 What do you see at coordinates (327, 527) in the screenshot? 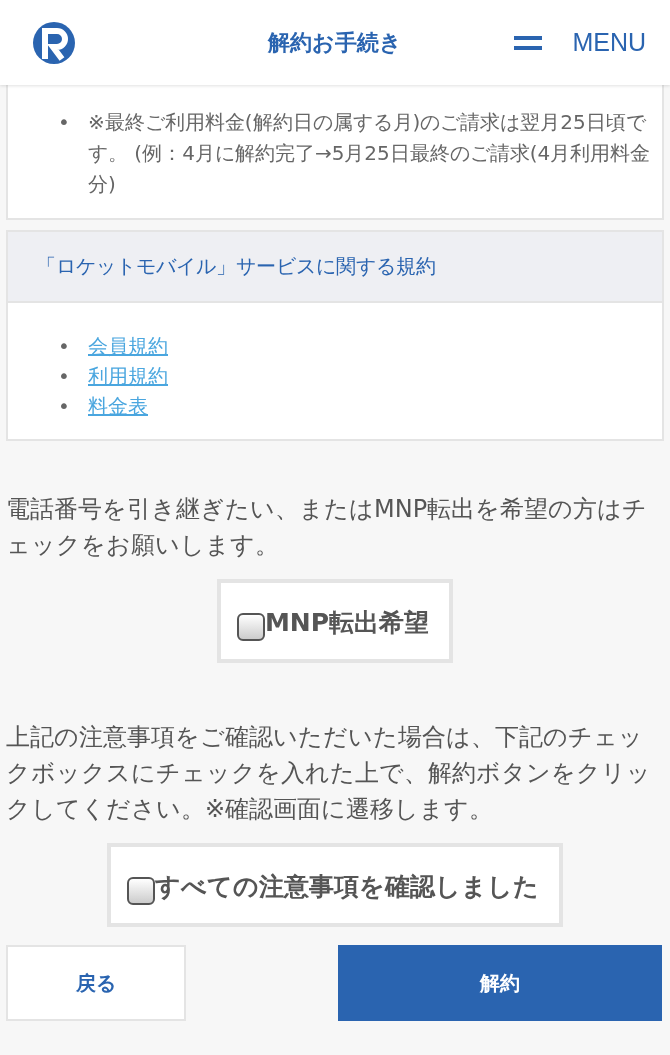
I see `mnp-instruction: 電話番号を引き継ぎたい、またはMNP転出を希望の方はチェックをお願いします。` at bounding box center [327, 527].